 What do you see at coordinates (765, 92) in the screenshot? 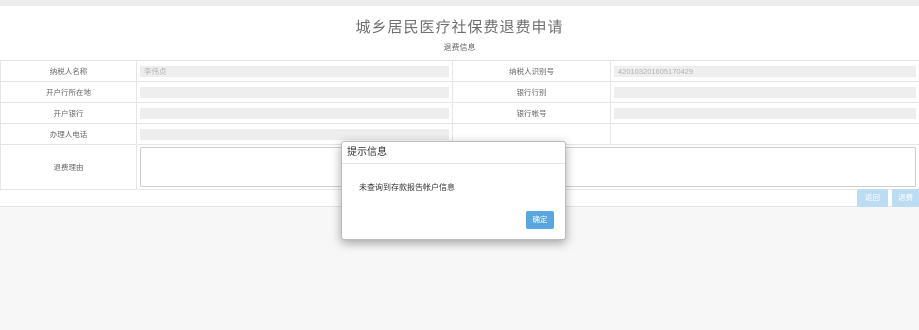
I see `bank-type-field` at bounding box center [765, 92].